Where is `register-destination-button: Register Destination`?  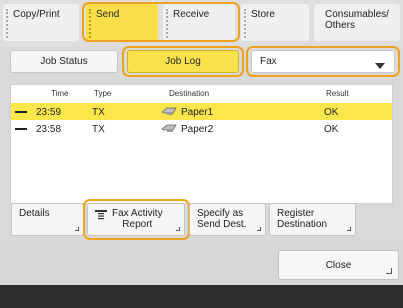 register-destination-button: Register Destination is located at coordinates (312, 219).